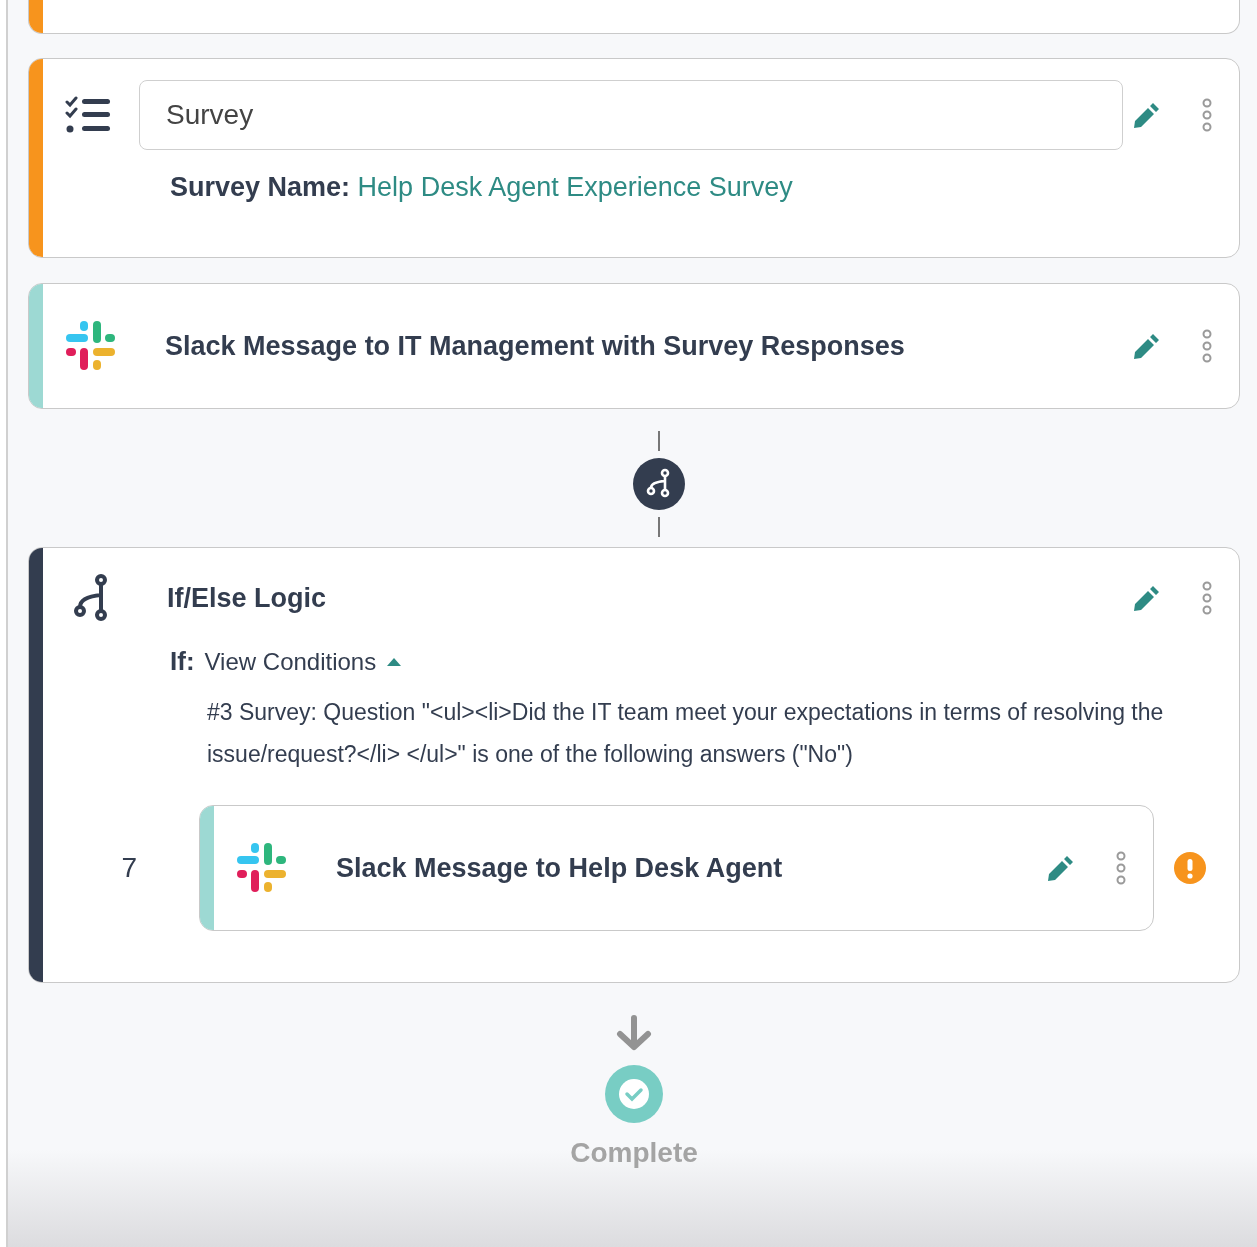 This screenshot has width=1257, height=1247. I want to click on step-name-field: Survey, so click(631, 115).